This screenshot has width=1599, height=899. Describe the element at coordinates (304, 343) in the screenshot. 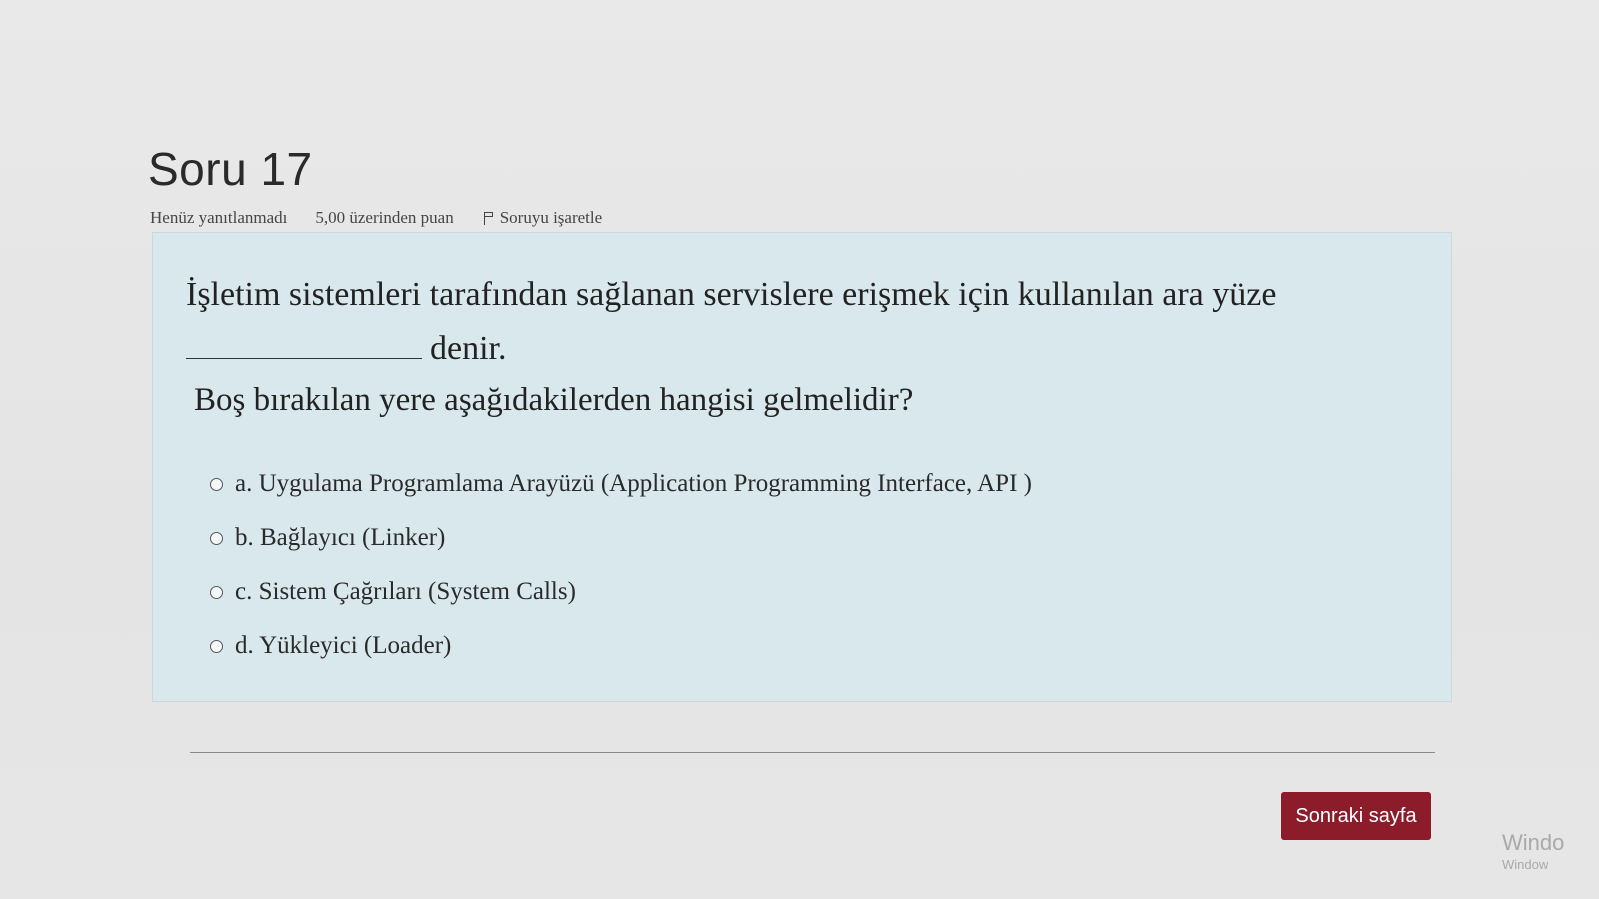

I see `blank-line` at that location.